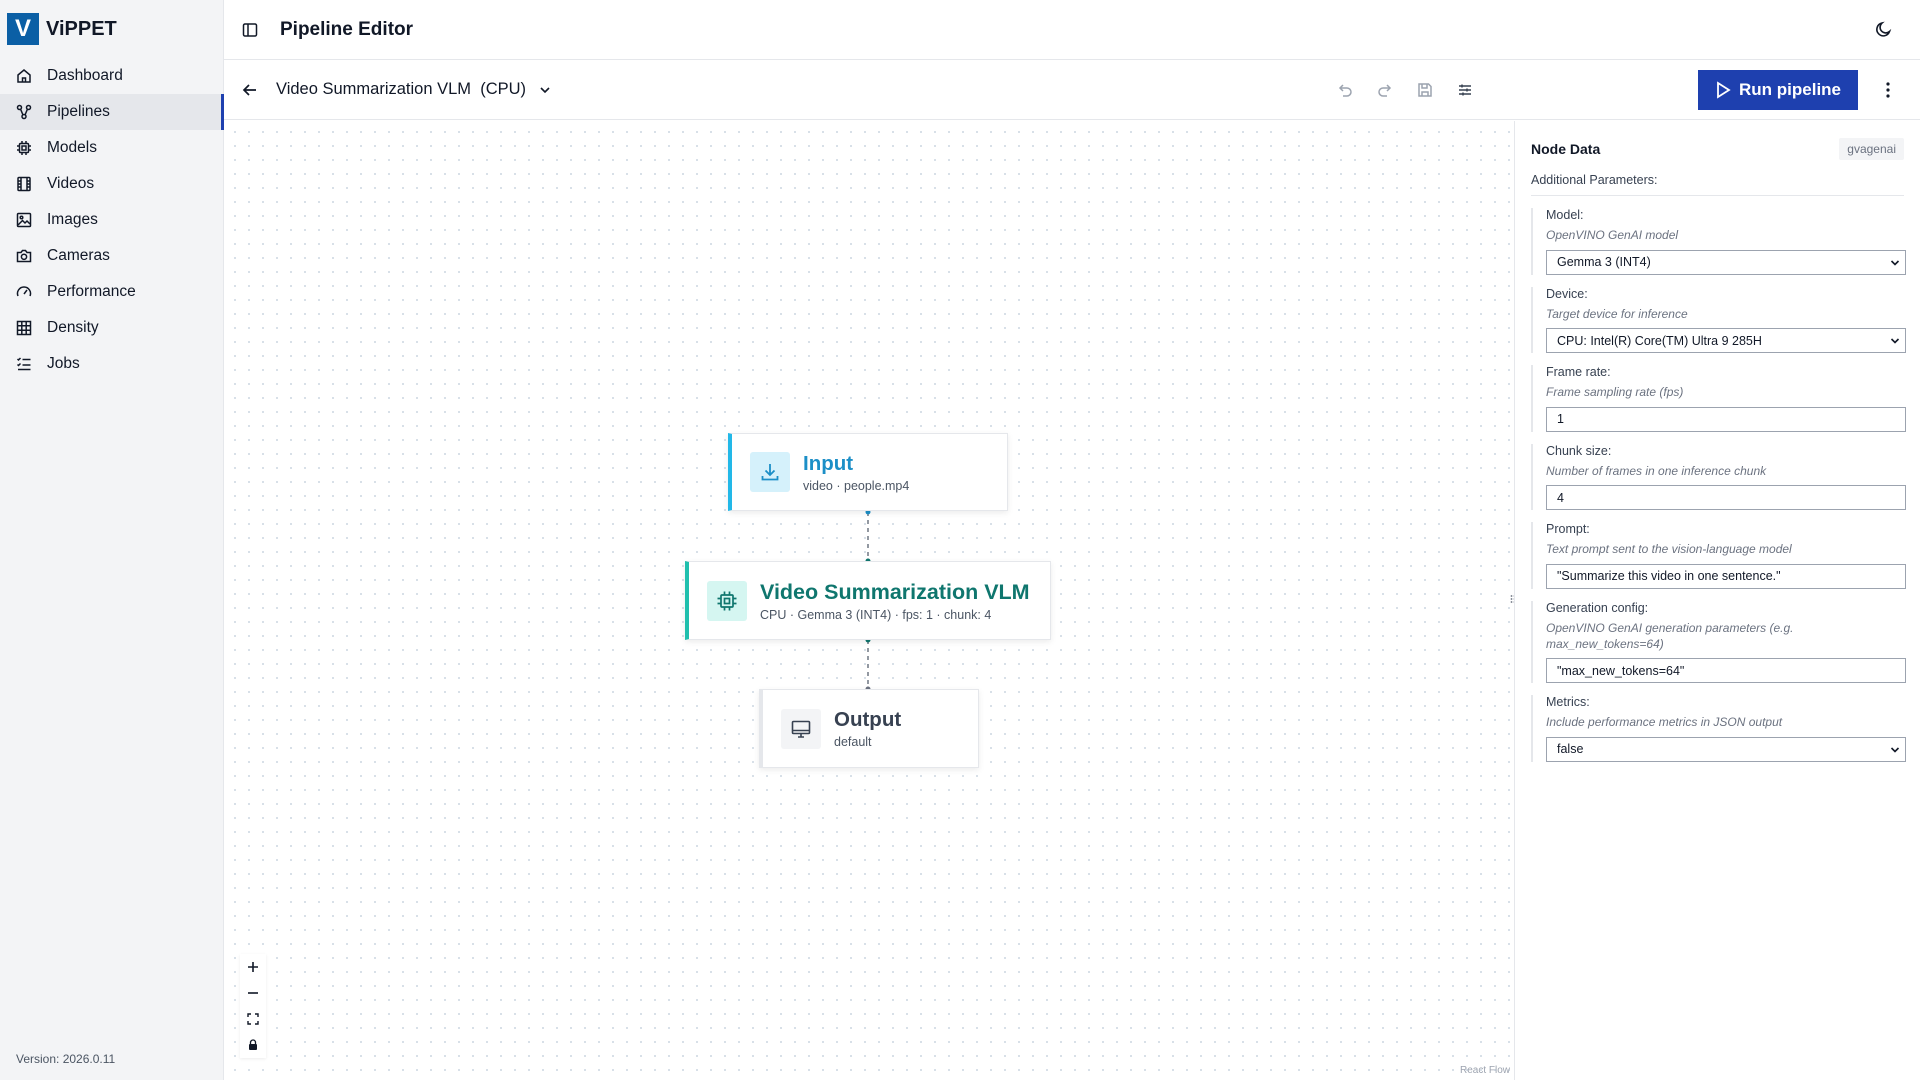  What do you see at coordinates (1568, 702) in the screenshot?
I see `param-label: Metrics:` at bounding box center [1568, 702].